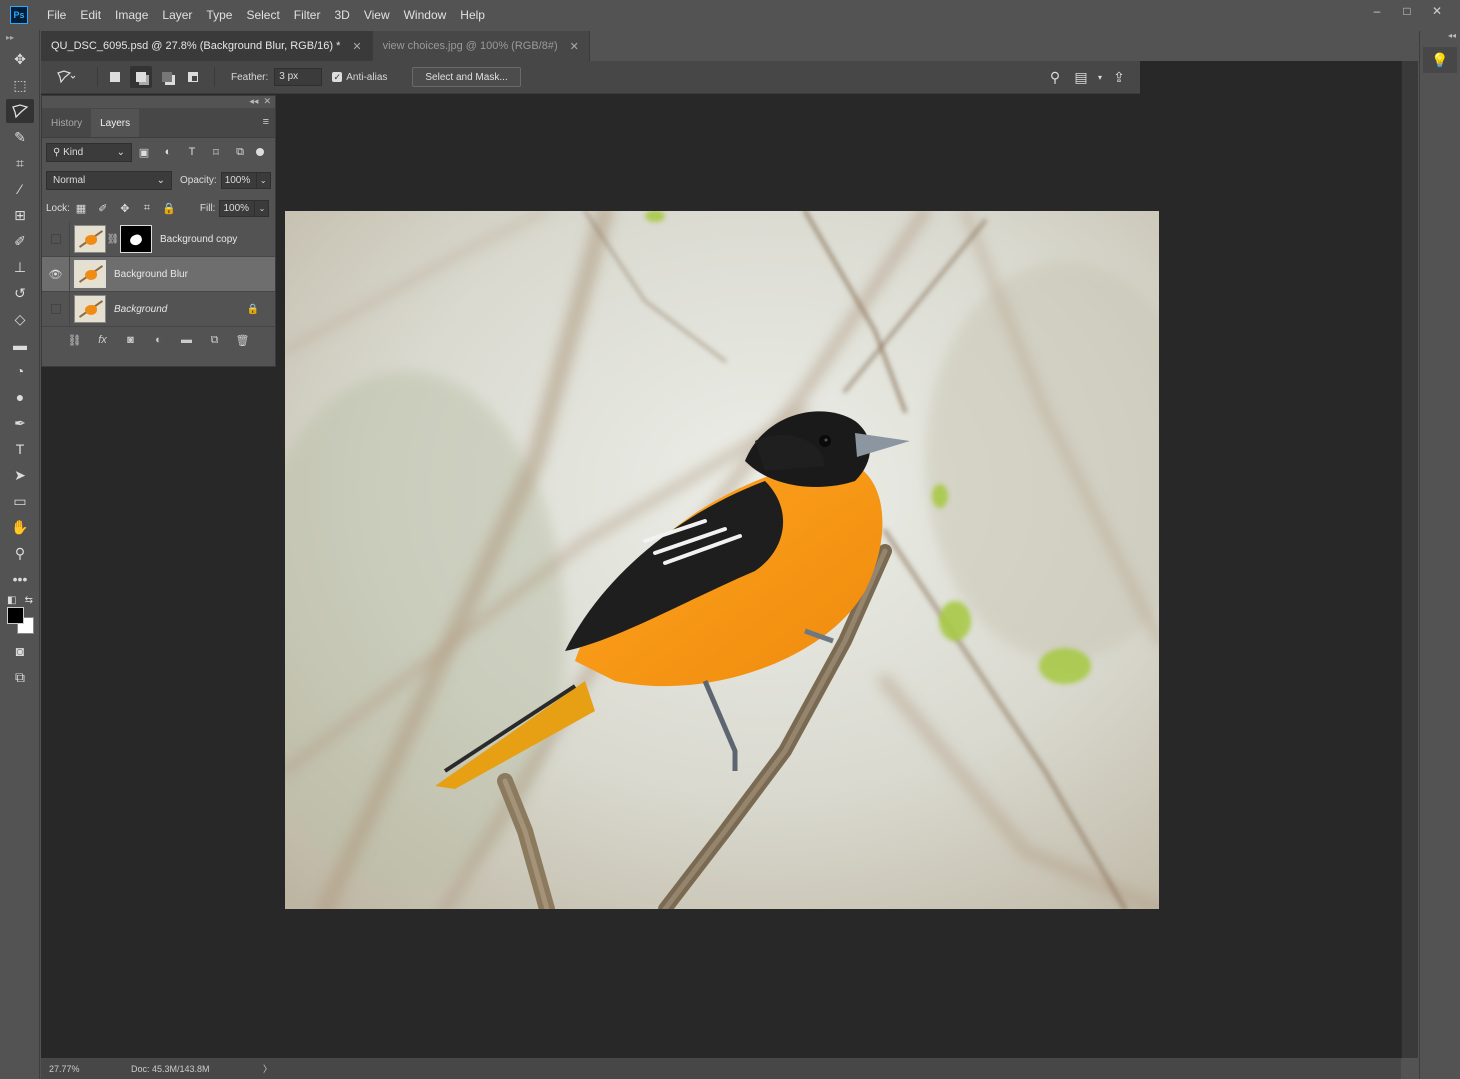 This screenshot has height=1079, width=1460. I want to click on feather-input: 3 px, so click(298, 77).